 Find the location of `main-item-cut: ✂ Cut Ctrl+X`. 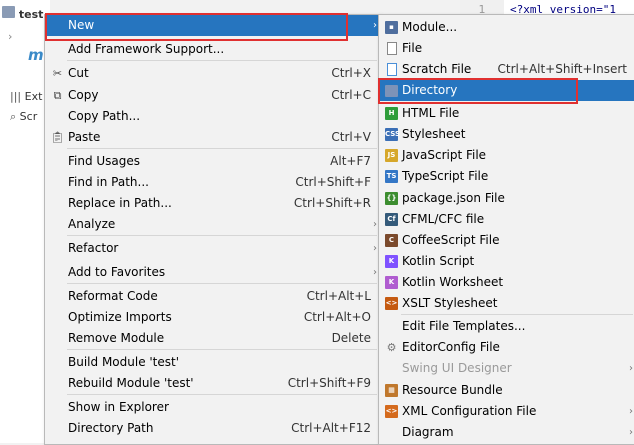

main-item-cut: ✂ Cut Ctrl+X is located at coordinates (212, 73).